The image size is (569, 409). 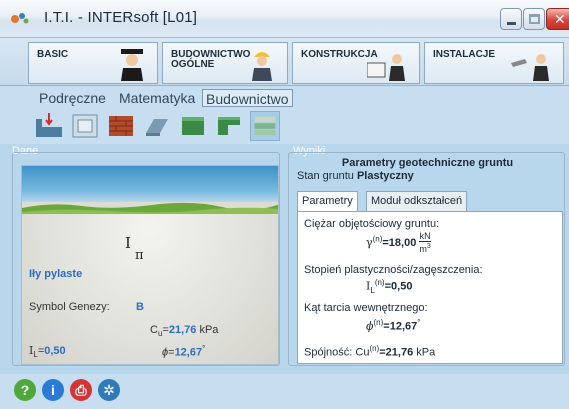 What do you see at coordinates (378, 322) in the screenshot?
I see `friction-angle-sup: (n)` at bounding box center [378, 322].